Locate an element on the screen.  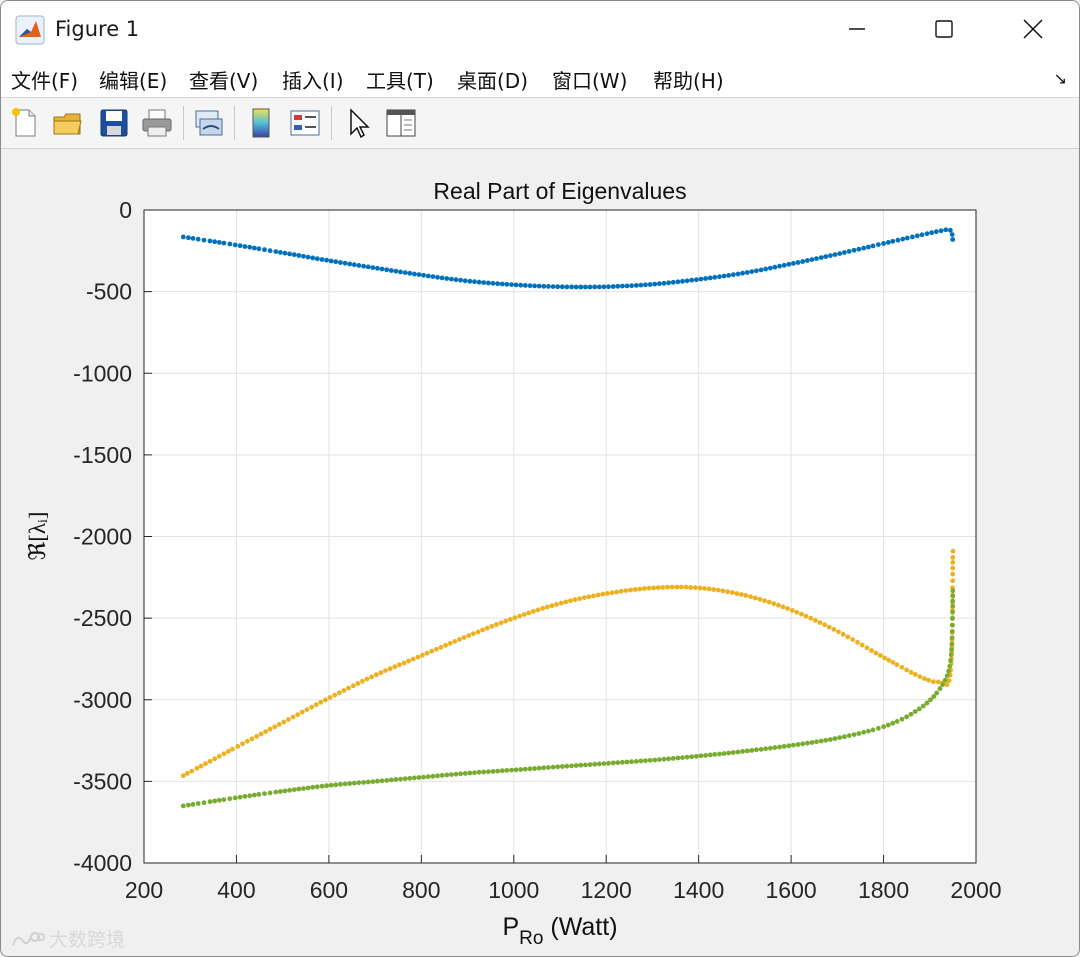
legend-icon is located at coordinates (305, 123).